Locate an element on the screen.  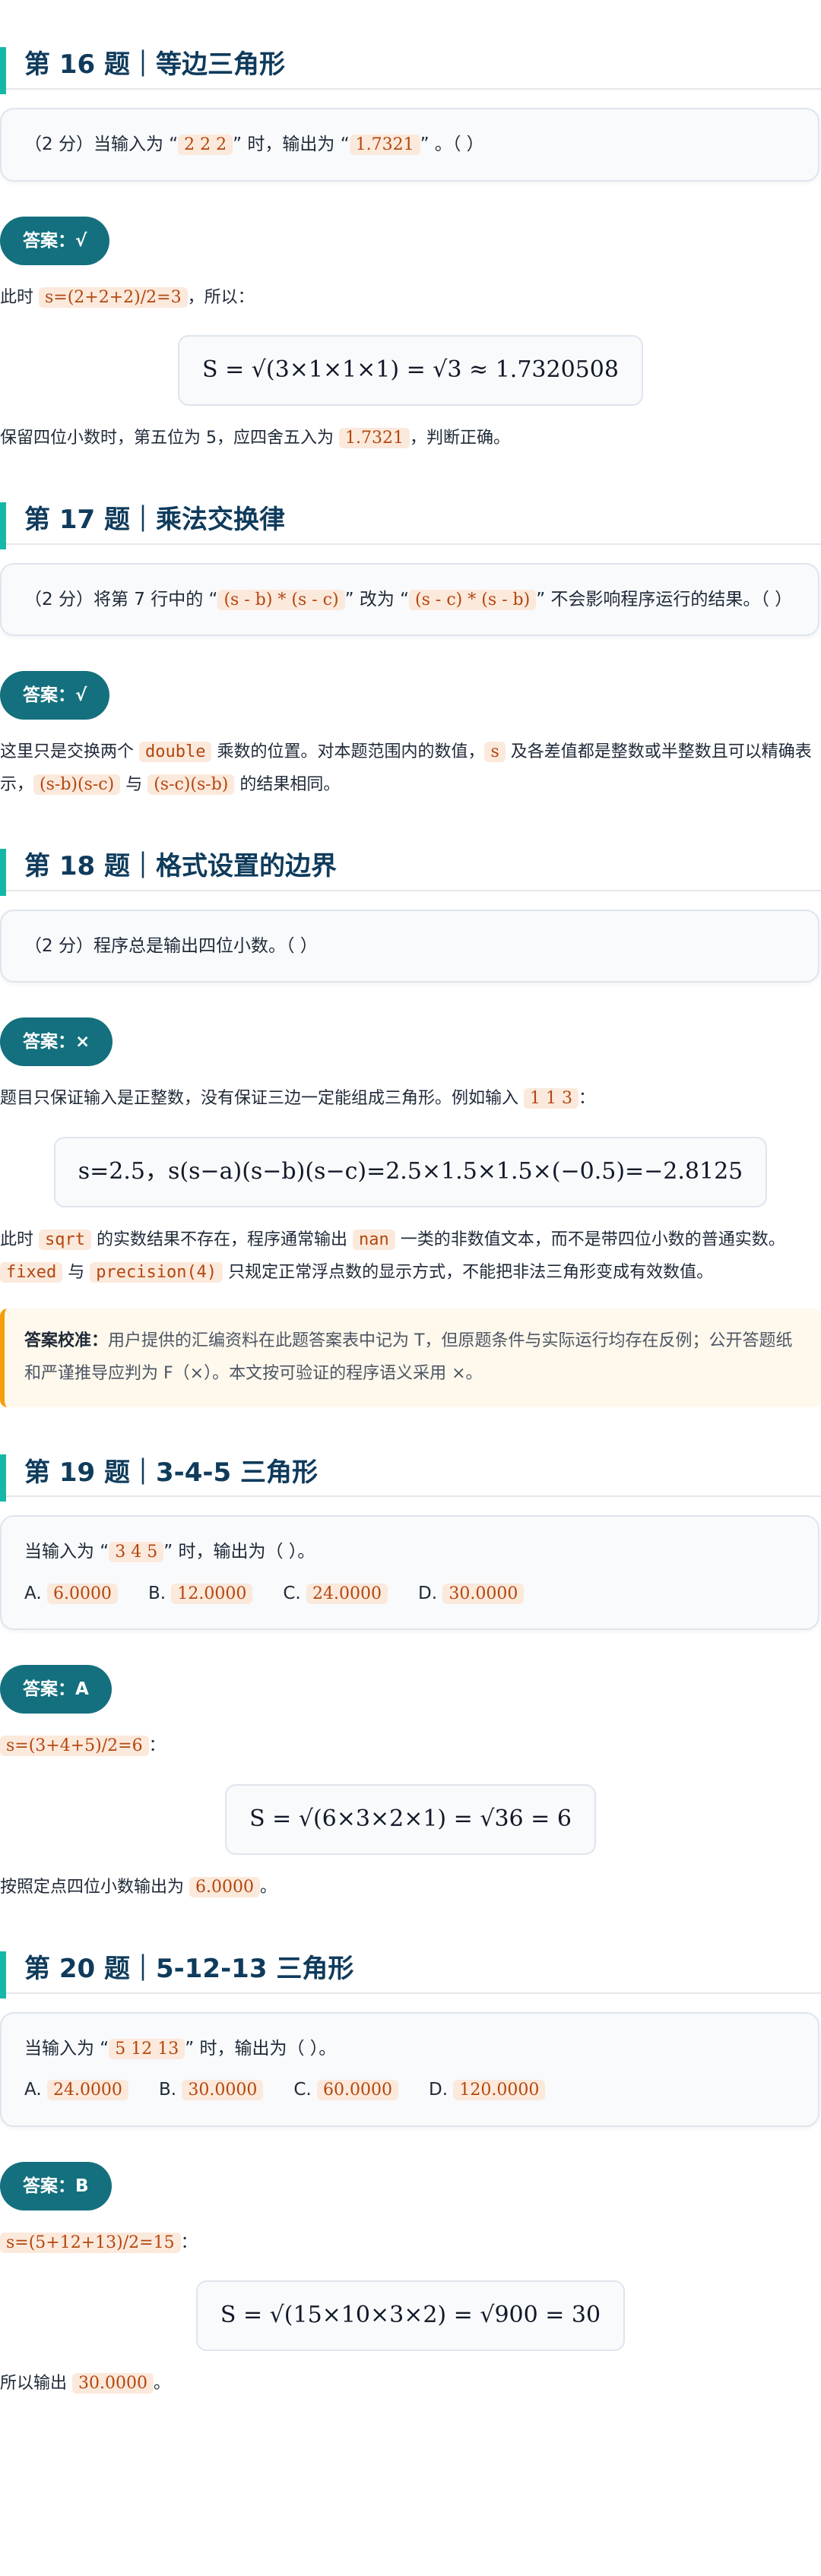
explanation-paragraph: s=(3+4+5)/2=6： is located at coordinates (410, 1746).